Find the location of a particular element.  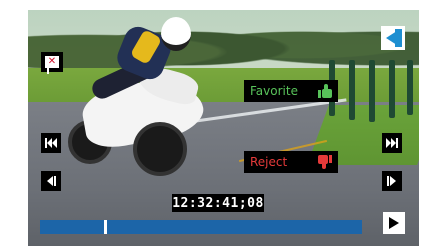

unflag-button: ✕ is located at coordinates (52, 63).